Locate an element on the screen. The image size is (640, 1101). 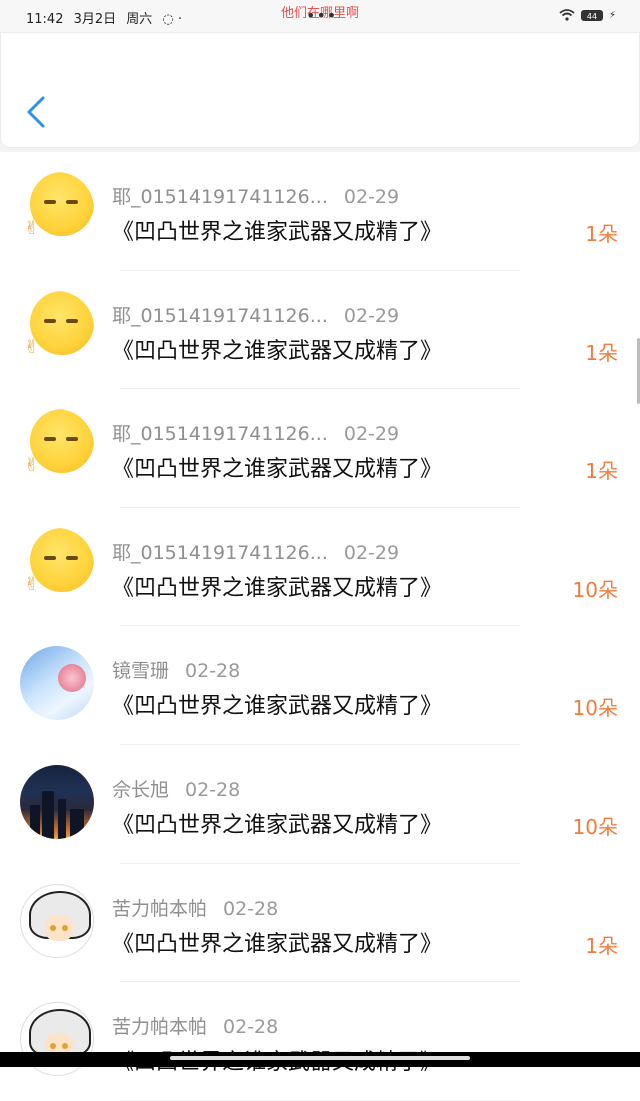
sky-avatar is located at coordinates (57, 683).